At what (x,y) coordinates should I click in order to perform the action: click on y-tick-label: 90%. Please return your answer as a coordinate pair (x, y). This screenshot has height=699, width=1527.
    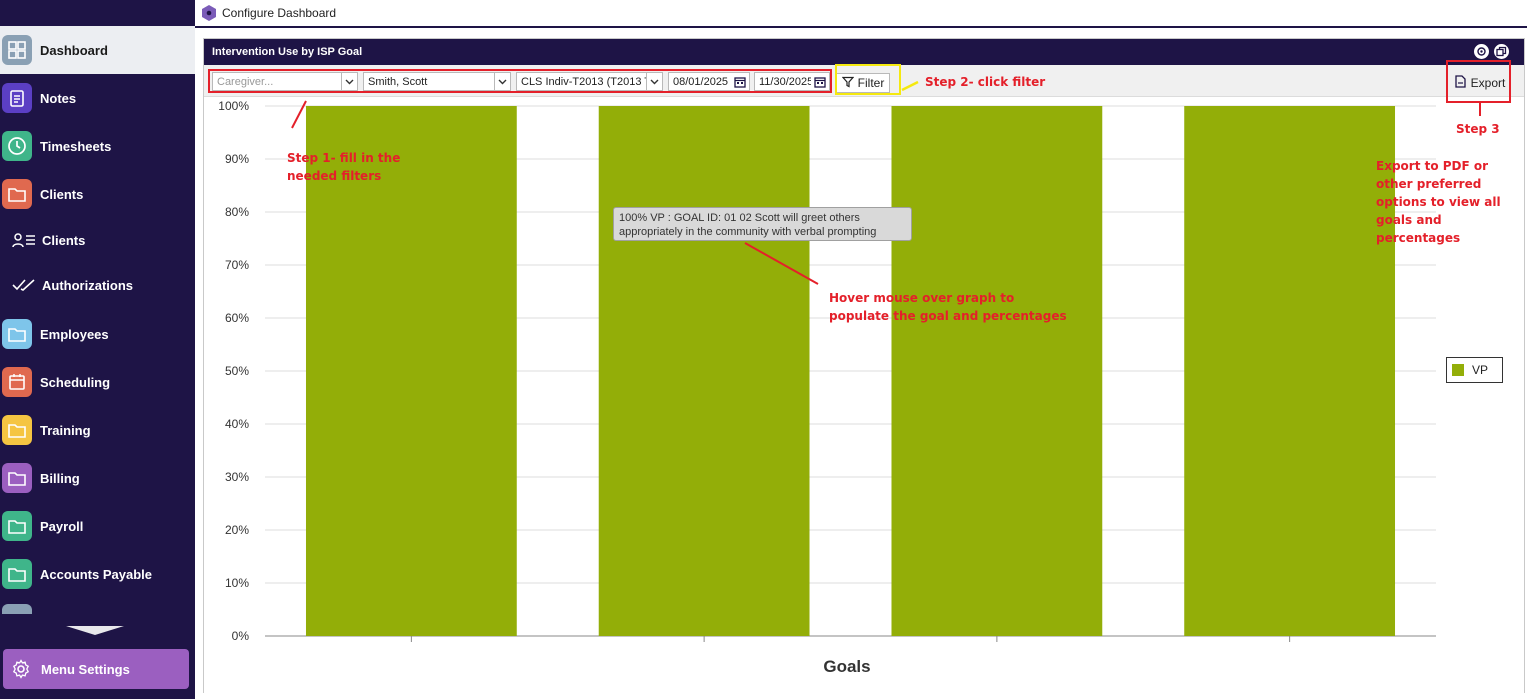
    Looking at the image, I should click on (237, 159).